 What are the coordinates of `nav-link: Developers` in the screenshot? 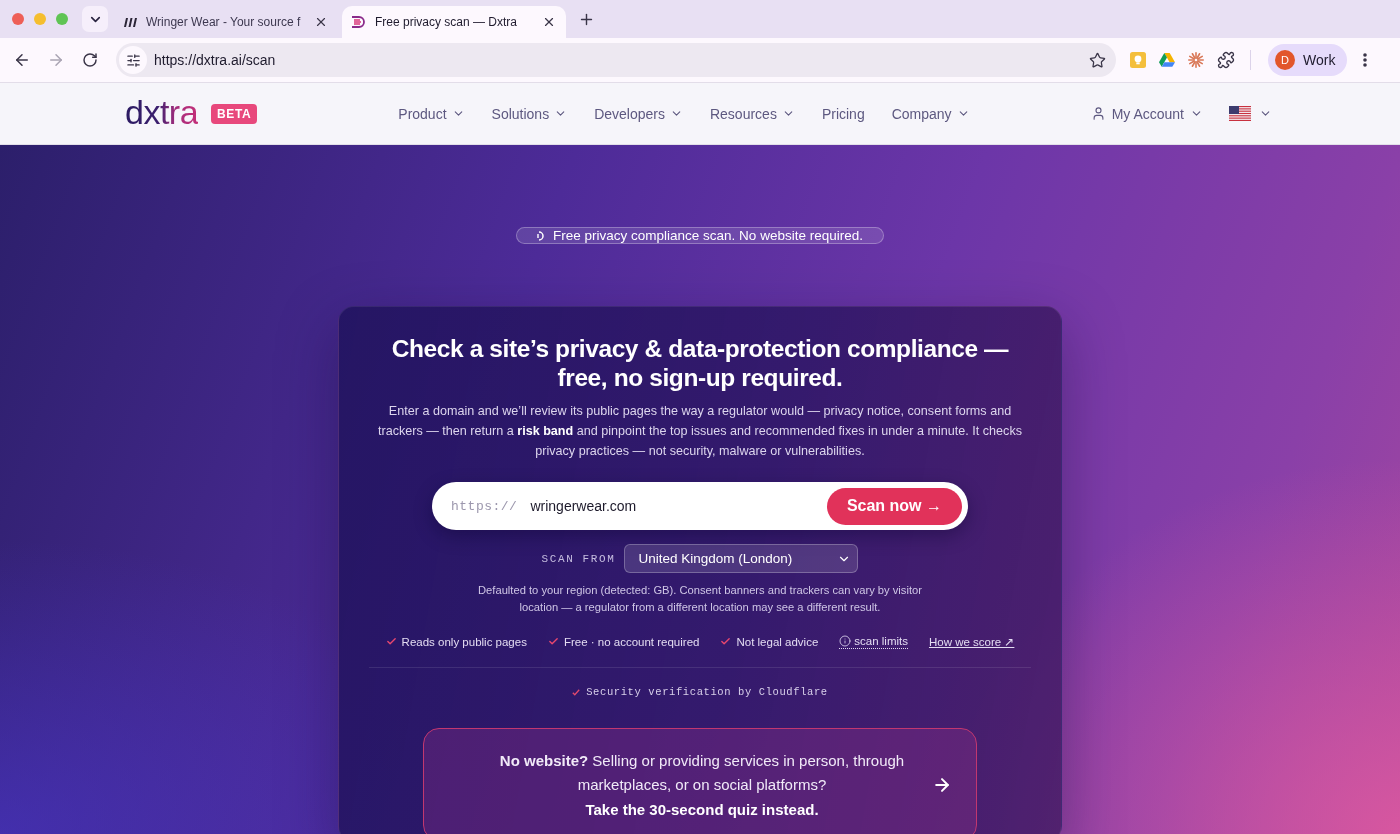 It's located at (638, 113).